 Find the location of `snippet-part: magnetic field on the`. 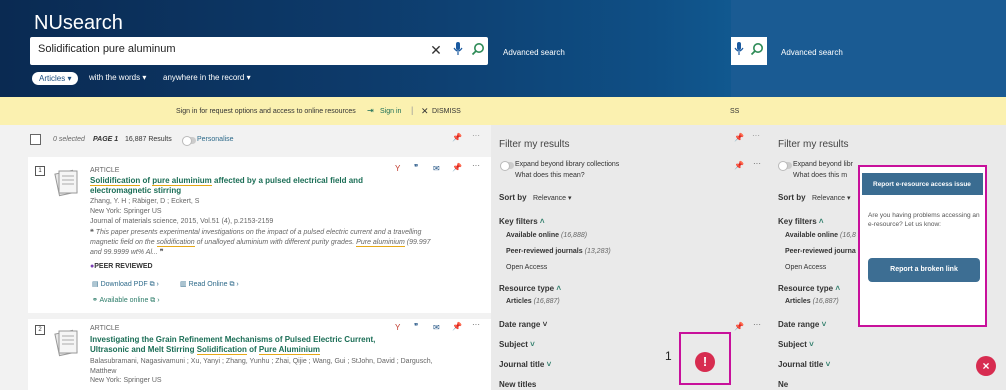

snippet-part: magnetic field on the is located at coordinates (123, 242).